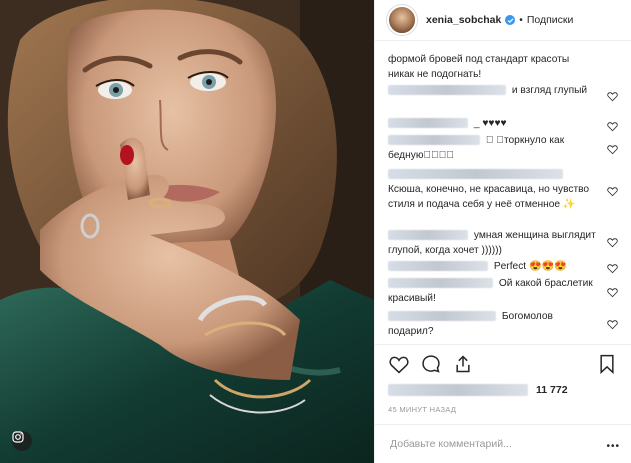 Image resolution: width=631 pixels, height=463 pixels. I want to click on likes-count: 11 772, so click(504, 391).